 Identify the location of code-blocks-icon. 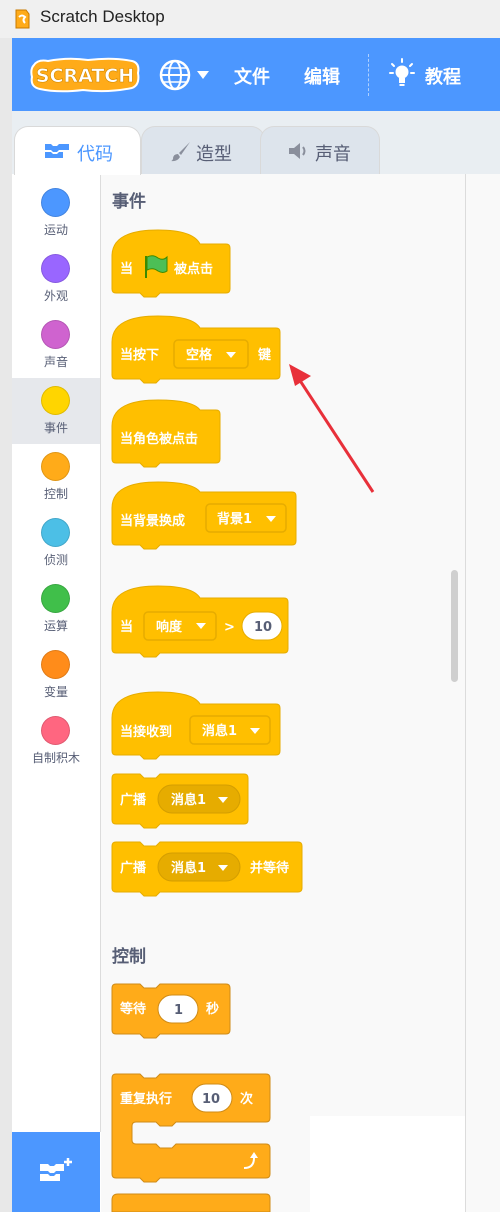
(57, 151).